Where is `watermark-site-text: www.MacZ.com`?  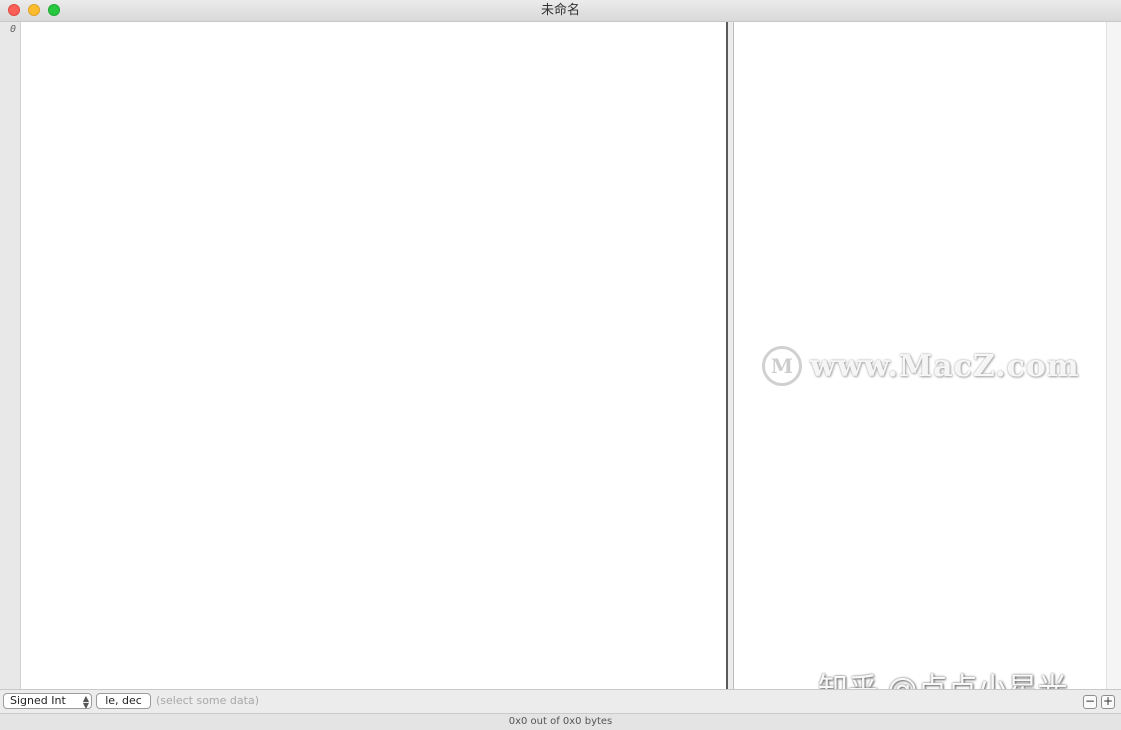
watermark-site-text: www.MacZ.com is located at coordinates (945, 366).